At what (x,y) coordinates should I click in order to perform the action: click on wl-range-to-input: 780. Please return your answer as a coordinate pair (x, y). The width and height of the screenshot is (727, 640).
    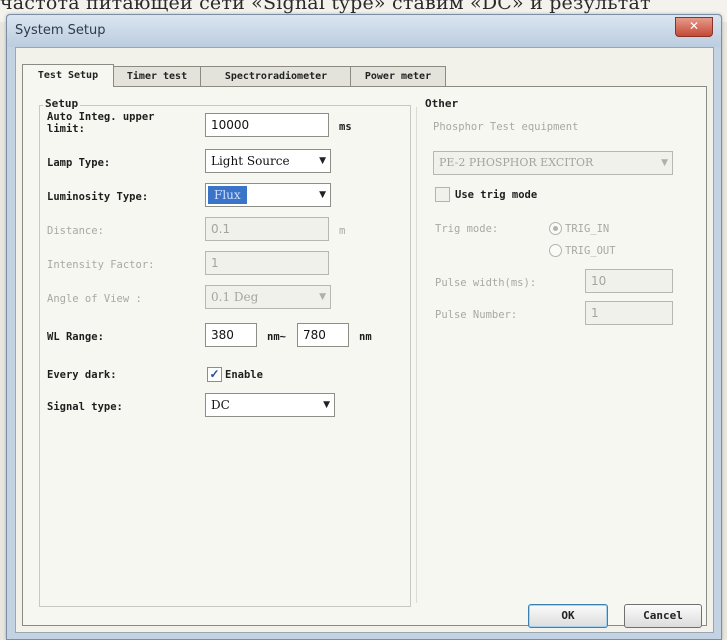
    Looking at the image, I should click on (323, 335).